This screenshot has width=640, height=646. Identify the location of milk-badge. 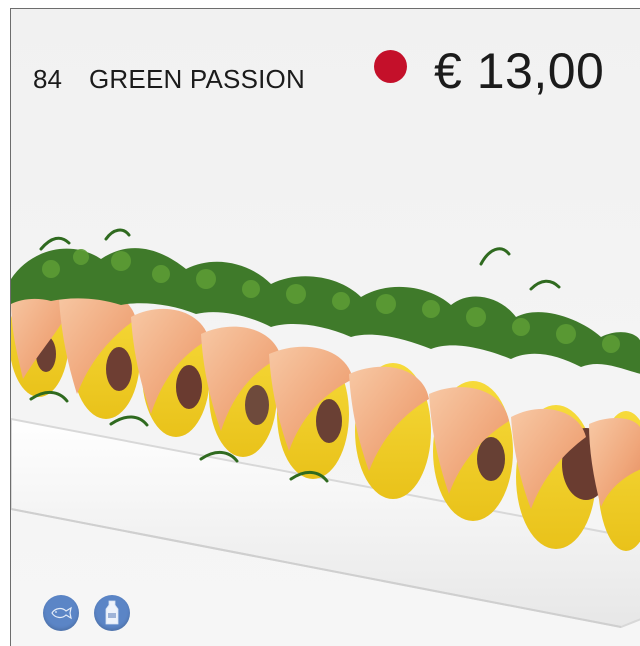
(112, 613).